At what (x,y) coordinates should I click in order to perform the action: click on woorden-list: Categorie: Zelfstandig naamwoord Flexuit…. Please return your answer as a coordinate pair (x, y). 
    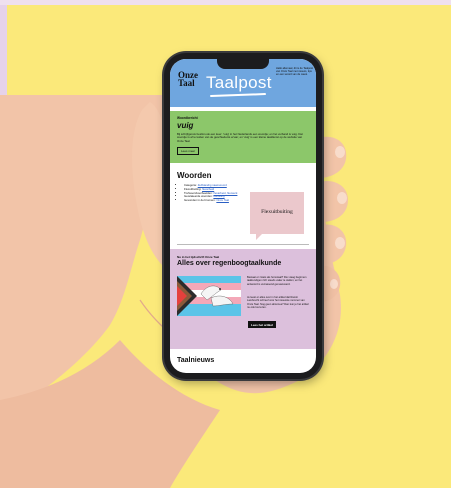
    Looking at the image, I should click on (208, 193).